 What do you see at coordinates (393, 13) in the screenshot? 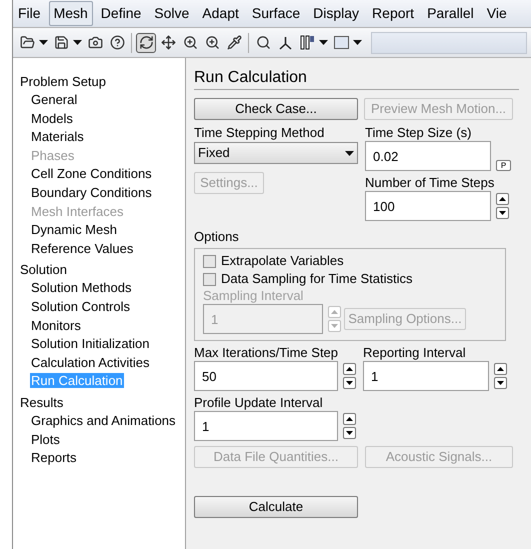
I see `menu-item: Report` at bounding box center [393, 13].